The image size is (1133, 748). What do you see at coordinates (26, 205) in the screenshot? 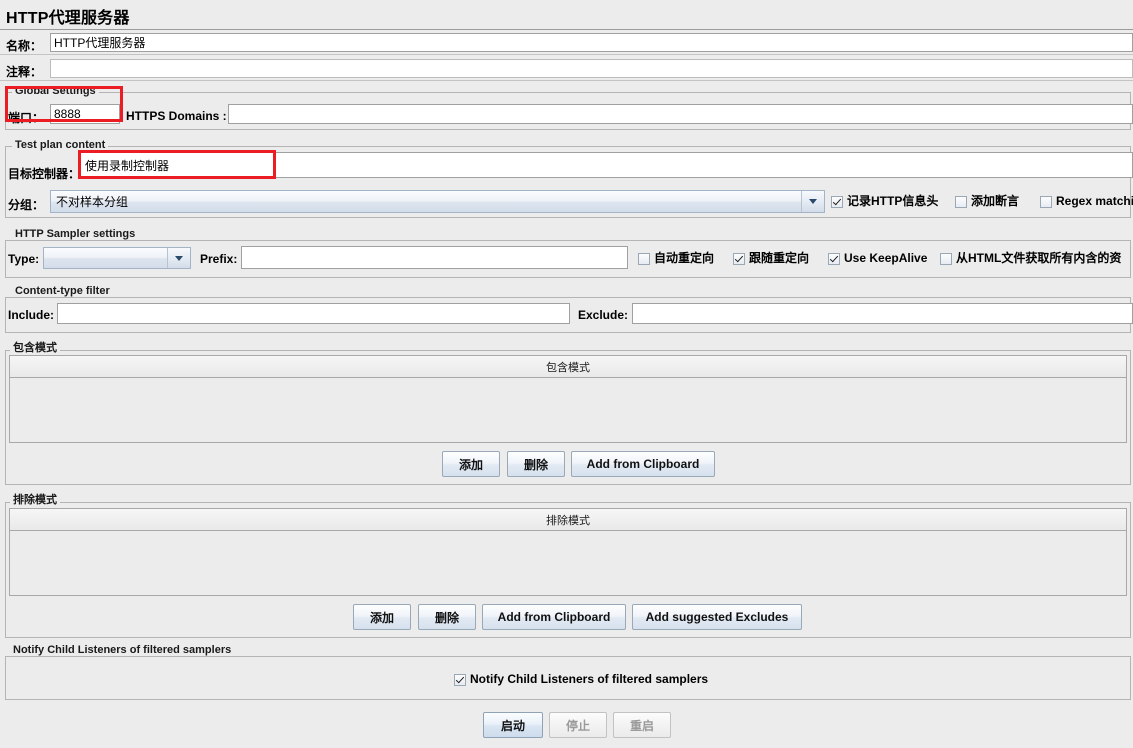
I see `grouping-label: 分组：` at bounding box center [26, 205].